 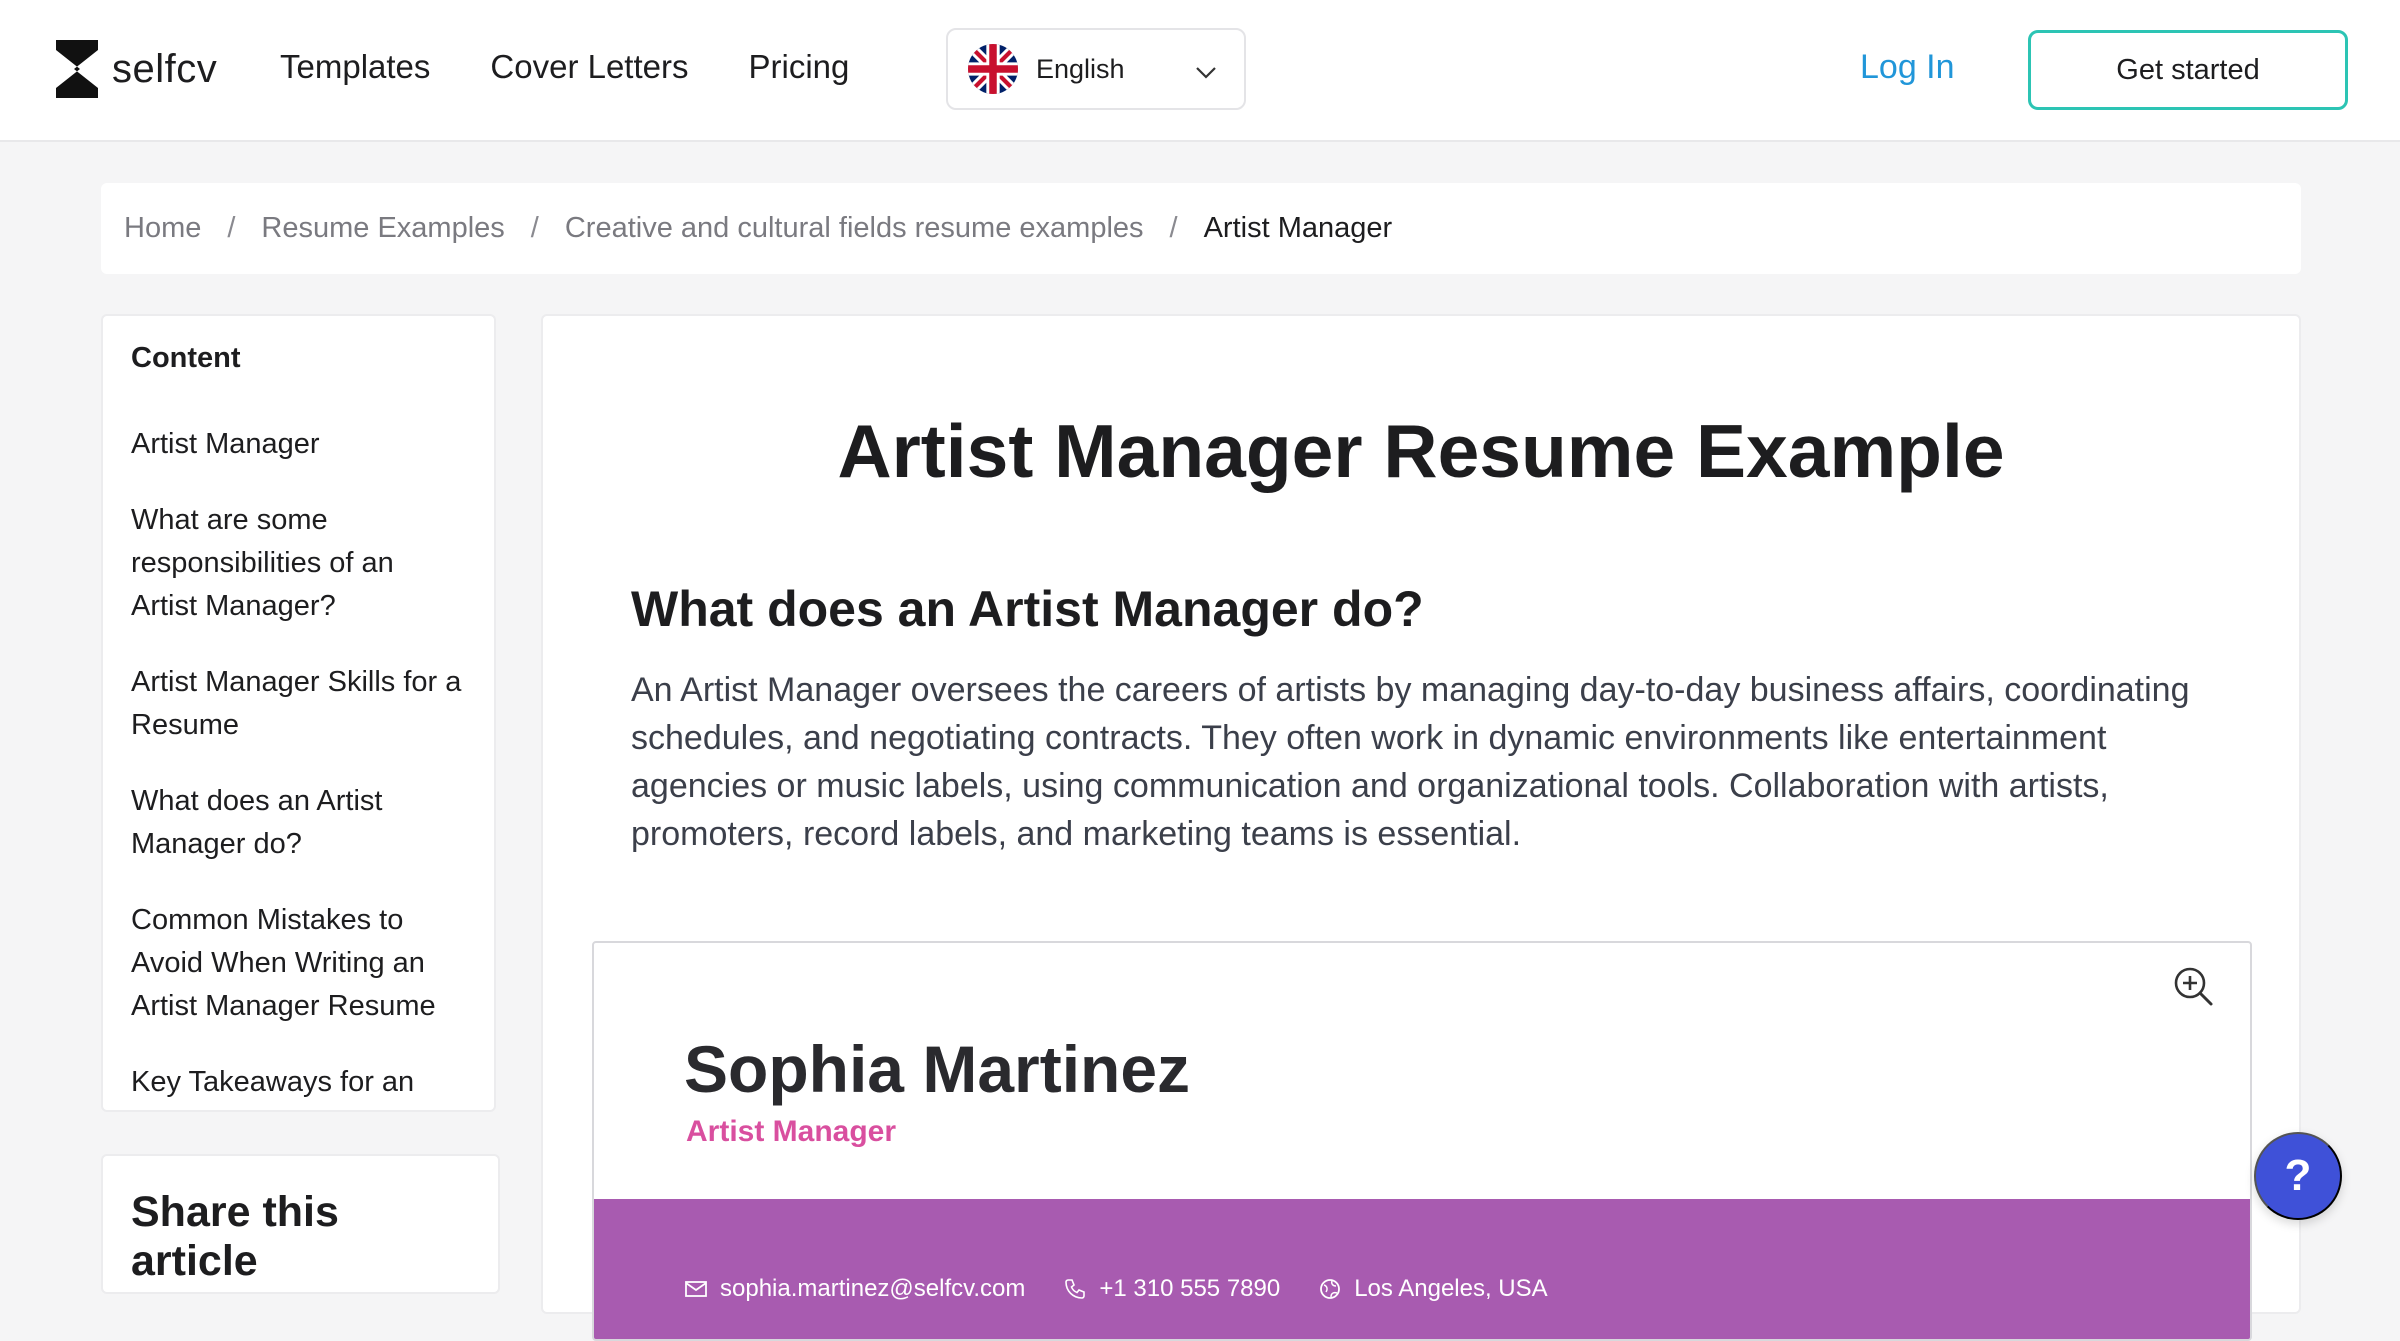 I want to click on toc-item-skills: Artist Manager Skills for a Resume, so click(x=301, y=704).